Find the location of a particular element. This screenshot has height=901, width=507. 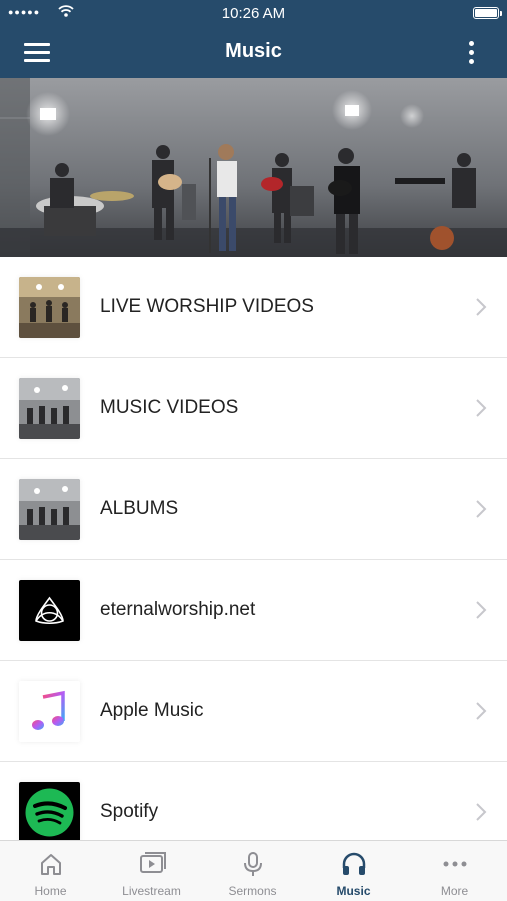

list-item-eternalworship: eternalworship.net is located at coordinates (253, 610).